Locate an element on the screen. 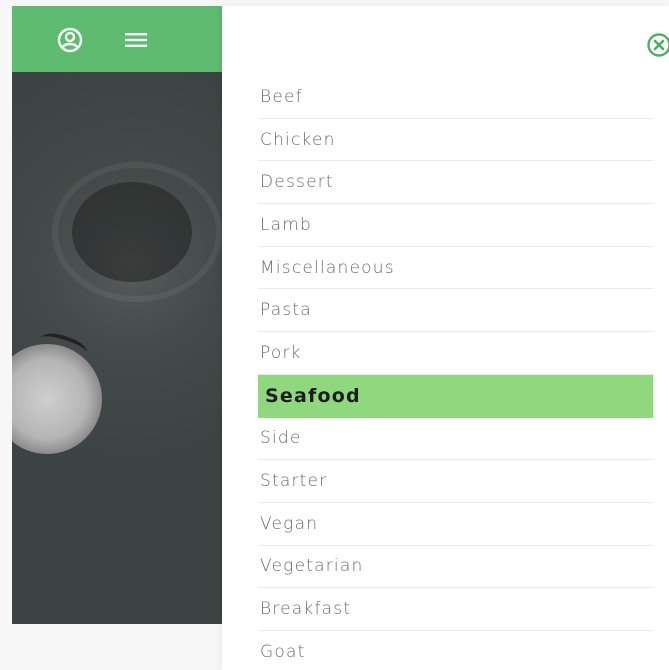 The height and width of the screenshot is (670, 669). category-item-lamb: Lamb is located at coordinates (455, 225).